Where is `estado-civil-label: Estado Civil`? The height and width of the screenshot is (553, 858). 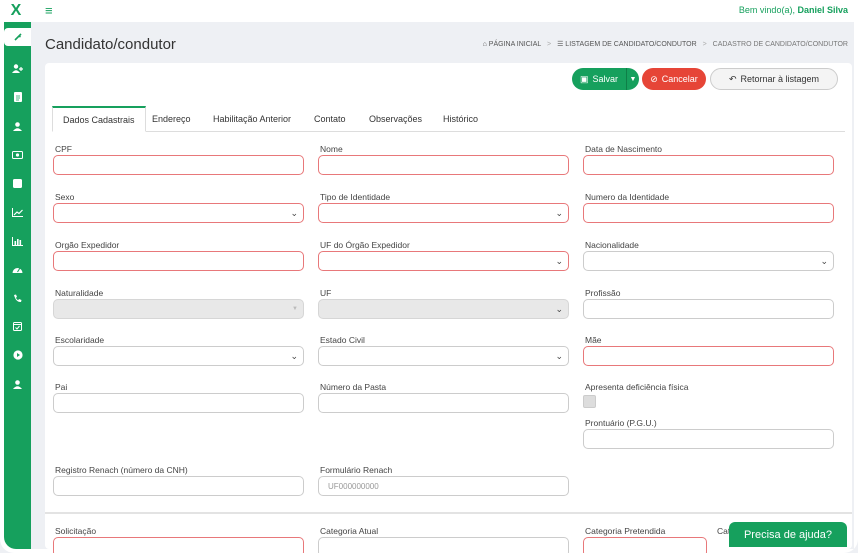 estado-civil-label: Estado Civil is located at coordinates (342, 340).